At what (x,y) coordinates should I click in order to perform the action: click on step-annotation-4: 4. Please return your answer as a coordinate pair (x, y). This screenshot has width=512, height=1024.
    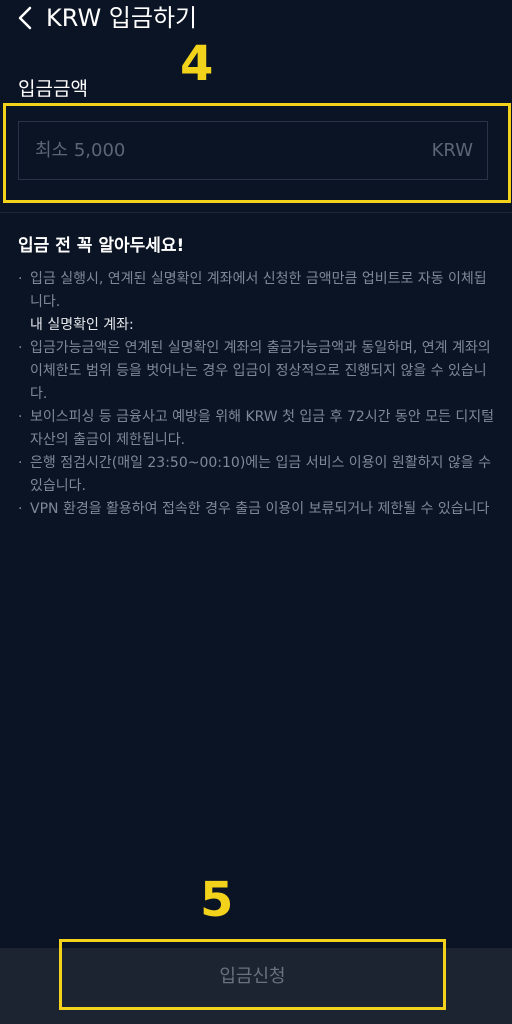
    Looking at the image, I should click on (197, 64).